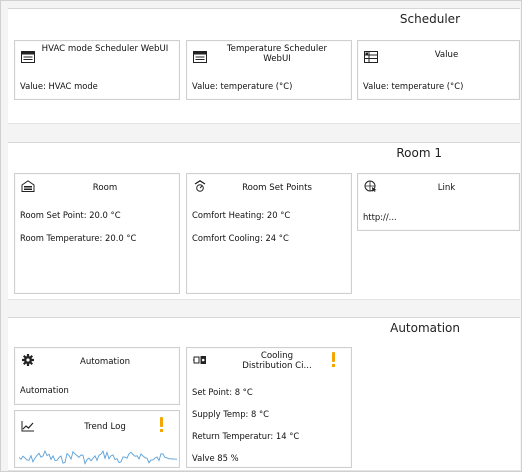 The width and height of the screenshot is (522, 472). What do you see at coordinates (28, 186) in the screenshot?
I see `room-icon` at bounding box center [28, 186].